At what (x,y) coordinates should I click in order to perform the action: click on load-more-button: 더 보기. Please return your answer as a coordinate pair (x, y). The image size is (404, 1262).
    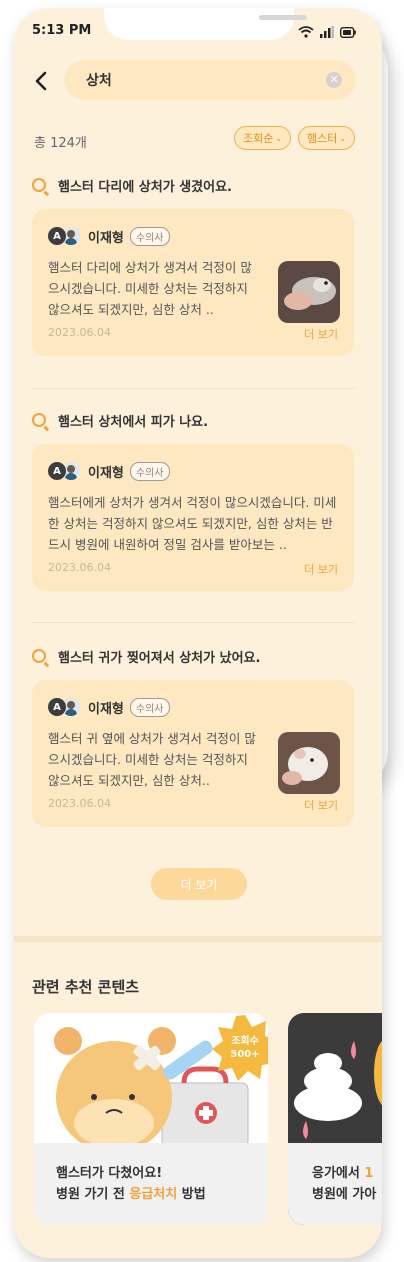
    Looking at the image, I should click on (199, 884).